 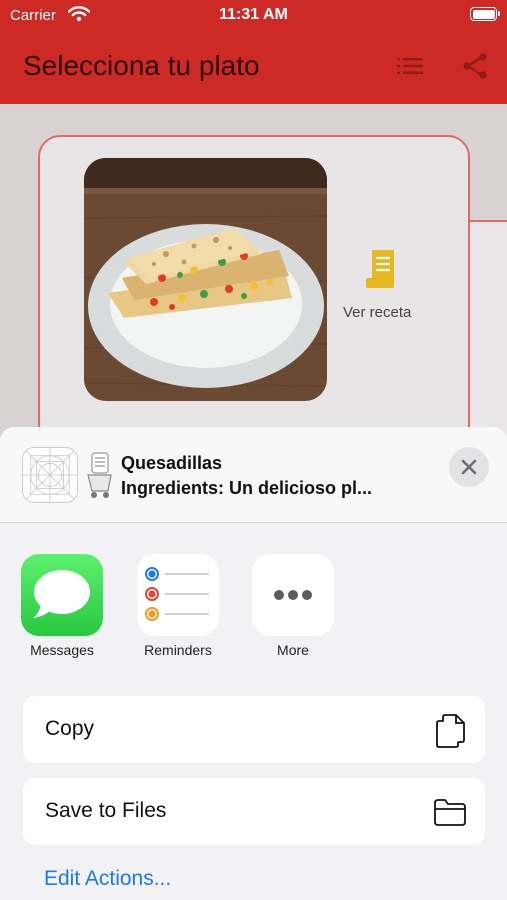 I want to click on copy-icon, so click(x=450, y=731).